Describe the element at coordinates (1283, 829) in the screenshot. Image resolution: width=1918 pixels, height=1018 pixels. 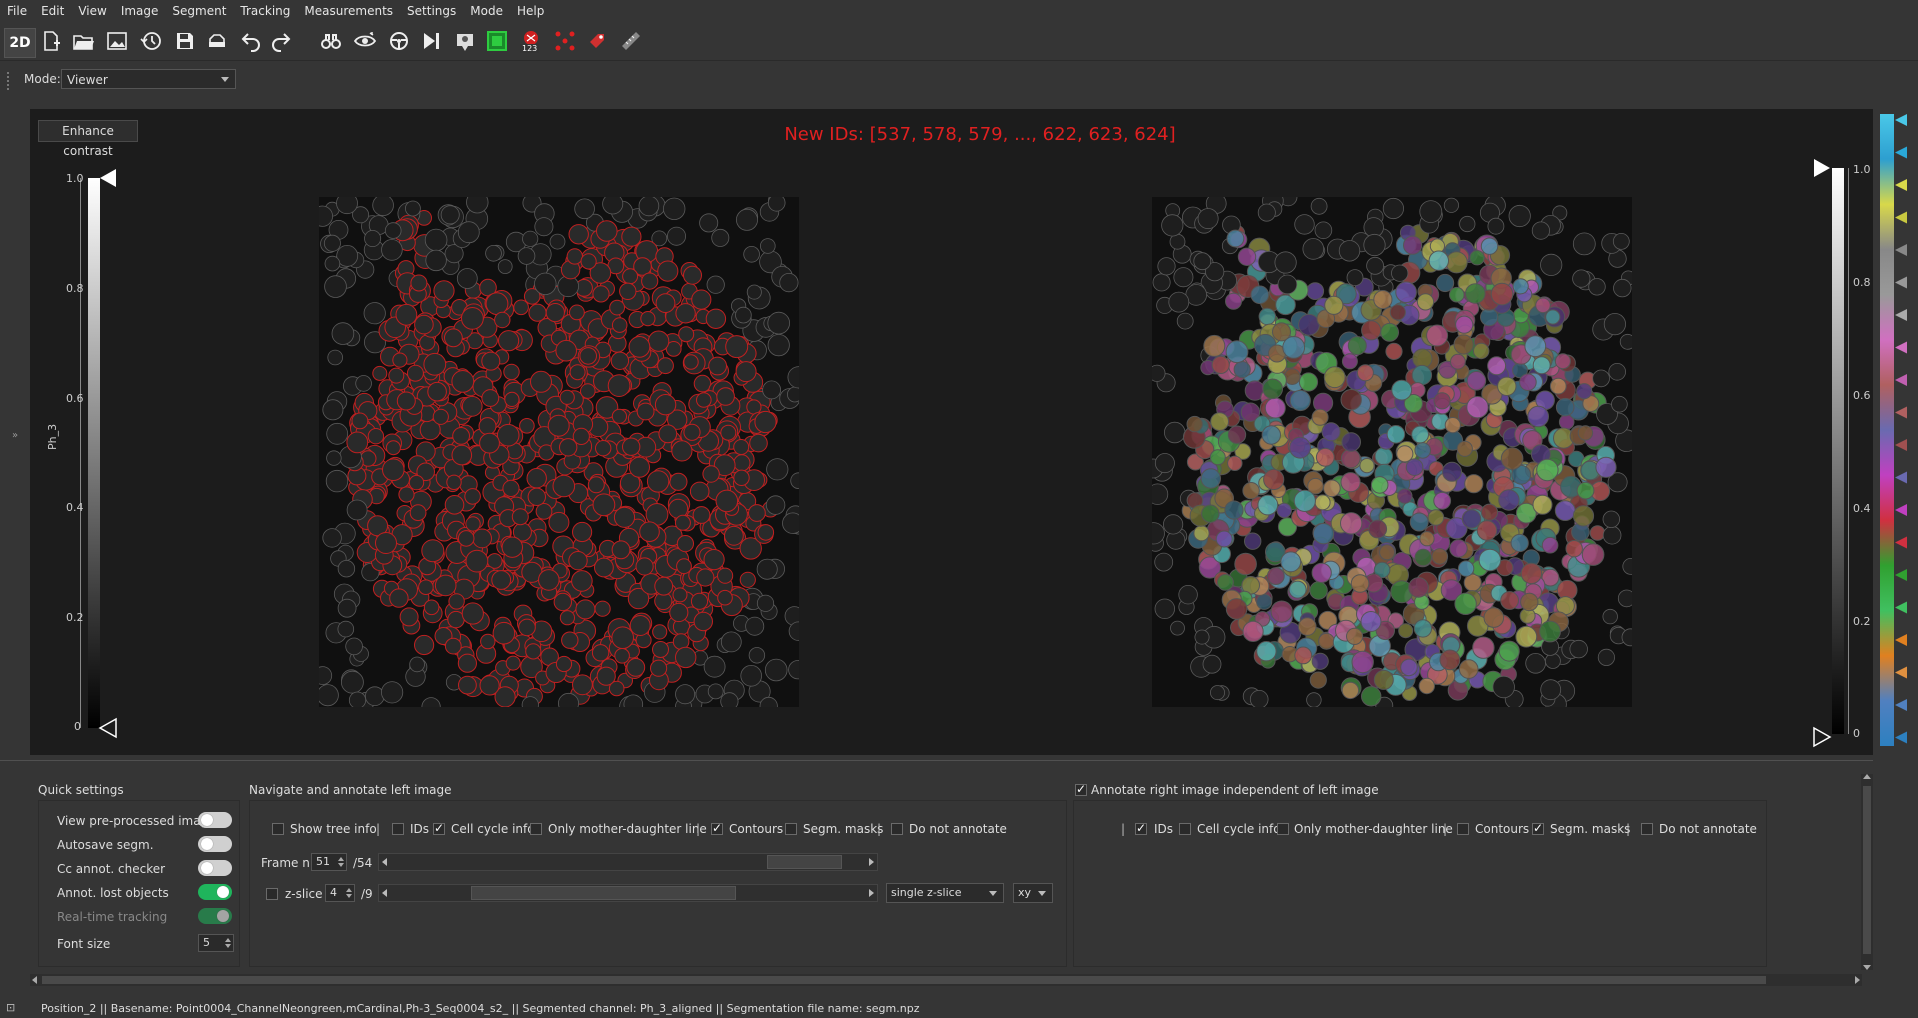
I see `right-mother-daughter-checkbox` at that location.